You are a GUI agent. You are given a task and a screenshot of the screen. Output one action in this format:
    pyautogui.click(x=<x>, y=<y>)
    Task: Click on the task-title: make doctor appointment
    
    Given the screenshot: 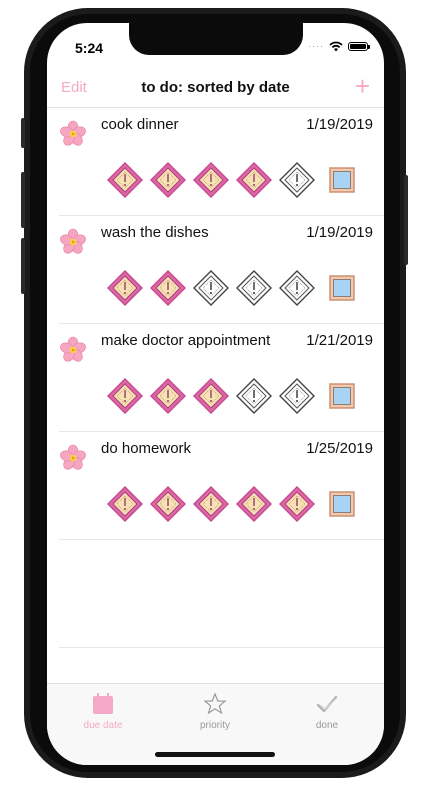 What is the action you would take?
    pyautogui.click(x=186, y=340)
    